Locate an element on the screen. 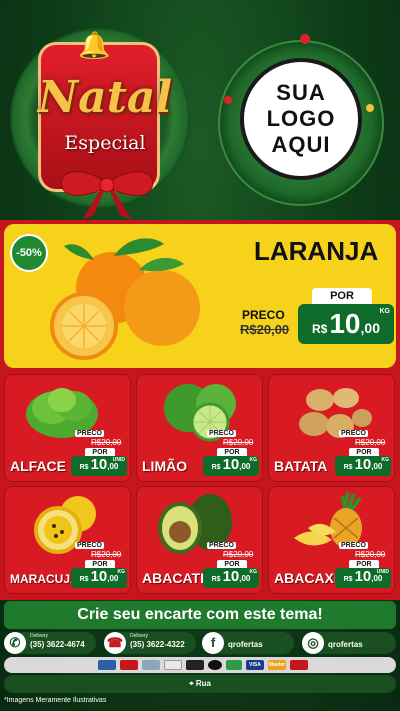 This screenshot has height=711, width=400. product-card-limao: LIMÃO PRECO R$20,00 POR R$ 10,00 KG is located at coordinates (199, 428).